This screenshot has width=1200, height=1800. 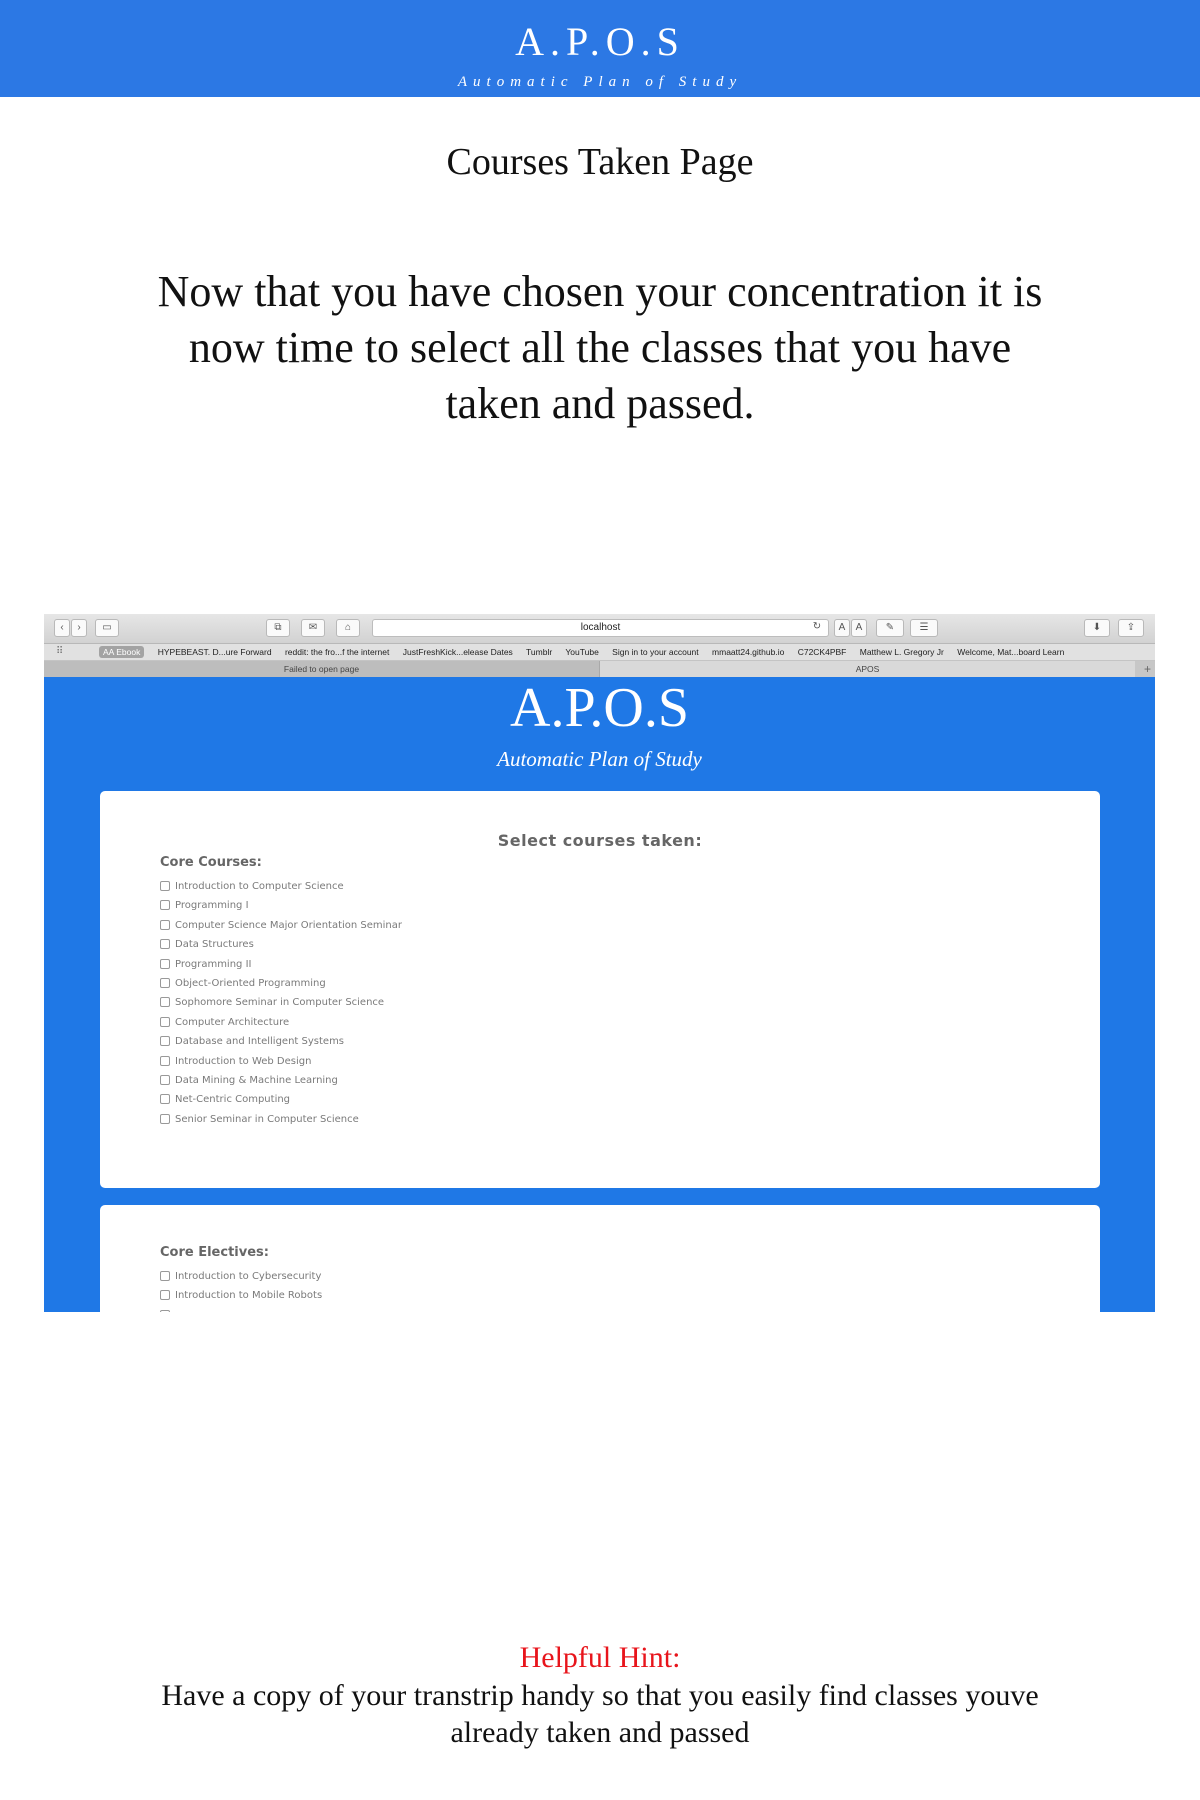 I want to click on download-icon: ⬇, so click(x=1097, y=628).